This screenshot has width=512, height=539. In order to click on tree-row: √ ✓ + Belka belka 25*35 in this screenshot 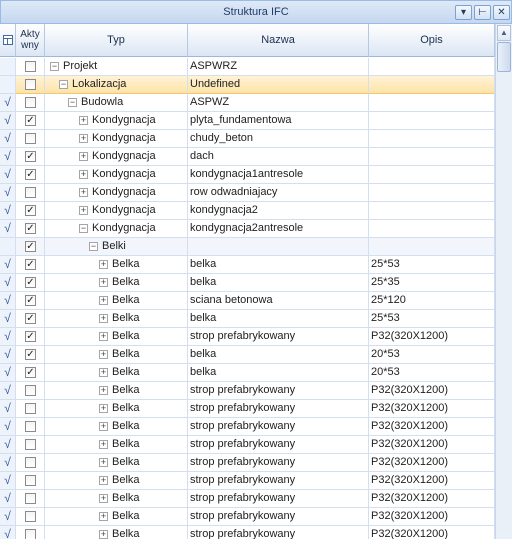, I will do `click(247, 283)`.